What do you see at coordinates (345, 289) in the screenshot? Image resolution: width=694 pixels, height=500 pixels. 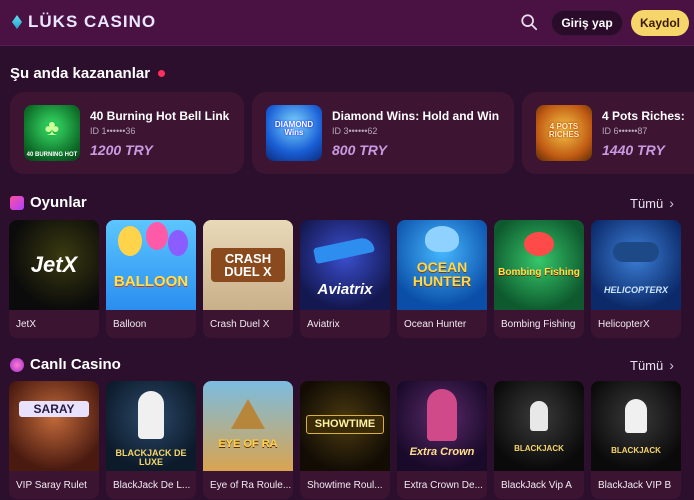 I see `thumb-text: Aviatrix` at bounding box center [345, 289].